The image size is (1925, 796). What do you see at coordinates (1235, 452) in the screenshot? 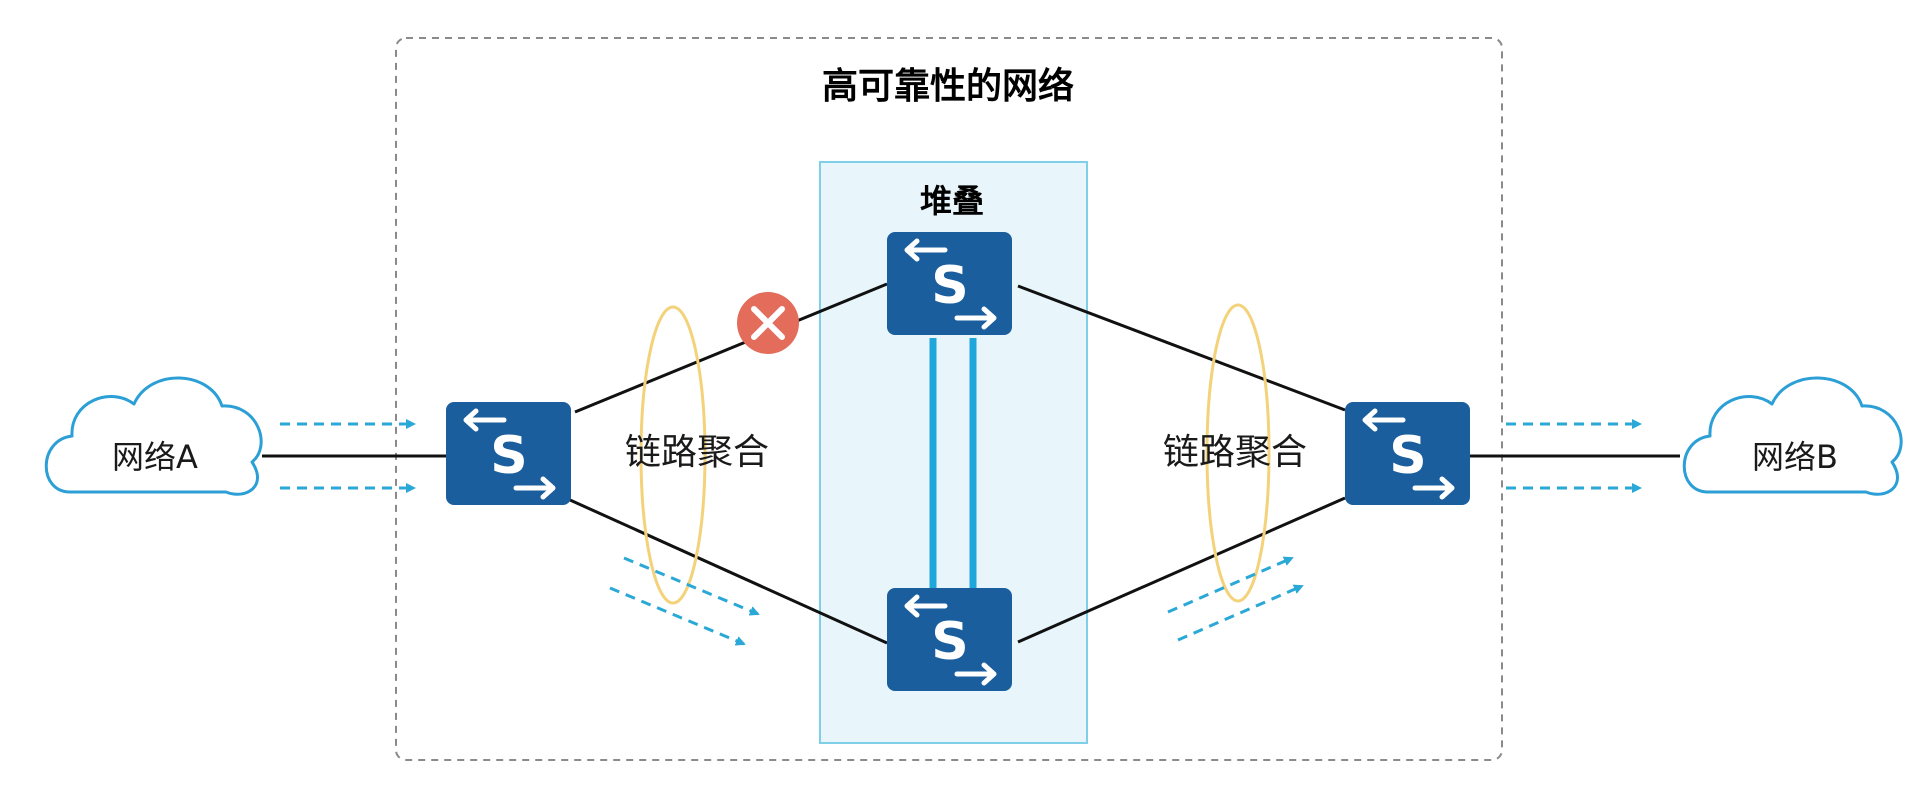
I see `link-aggregation-label-right: 链路聚合` at bounding box center [1235, 452].